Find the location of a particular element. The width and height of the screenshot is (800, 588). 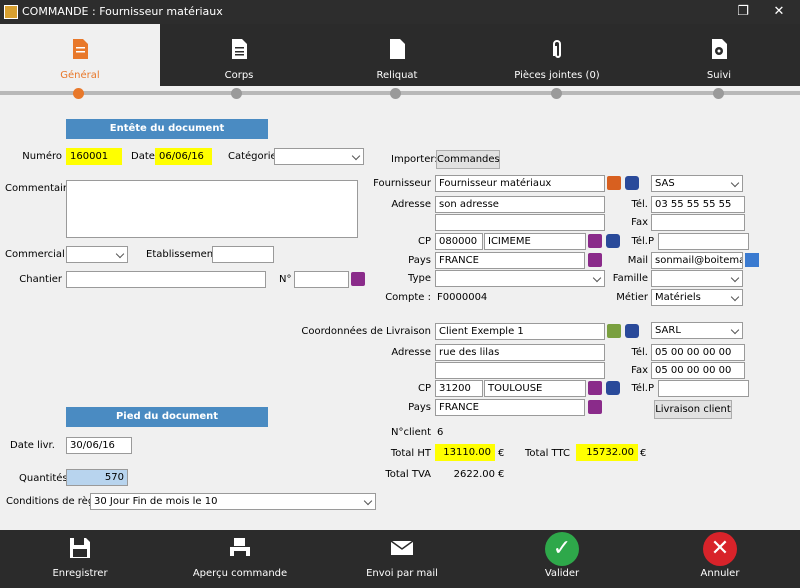

categorie-select is located at coordinates (319, 156).